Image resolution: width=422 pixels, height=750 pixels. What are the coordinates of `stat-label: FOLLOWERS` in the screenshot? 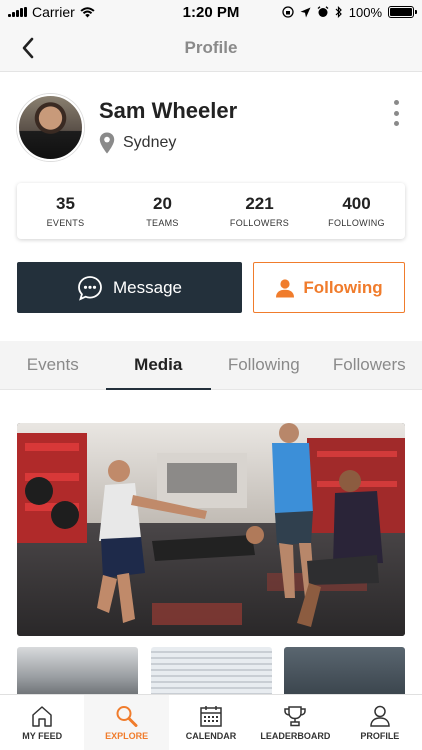 It's located at (259, 223).